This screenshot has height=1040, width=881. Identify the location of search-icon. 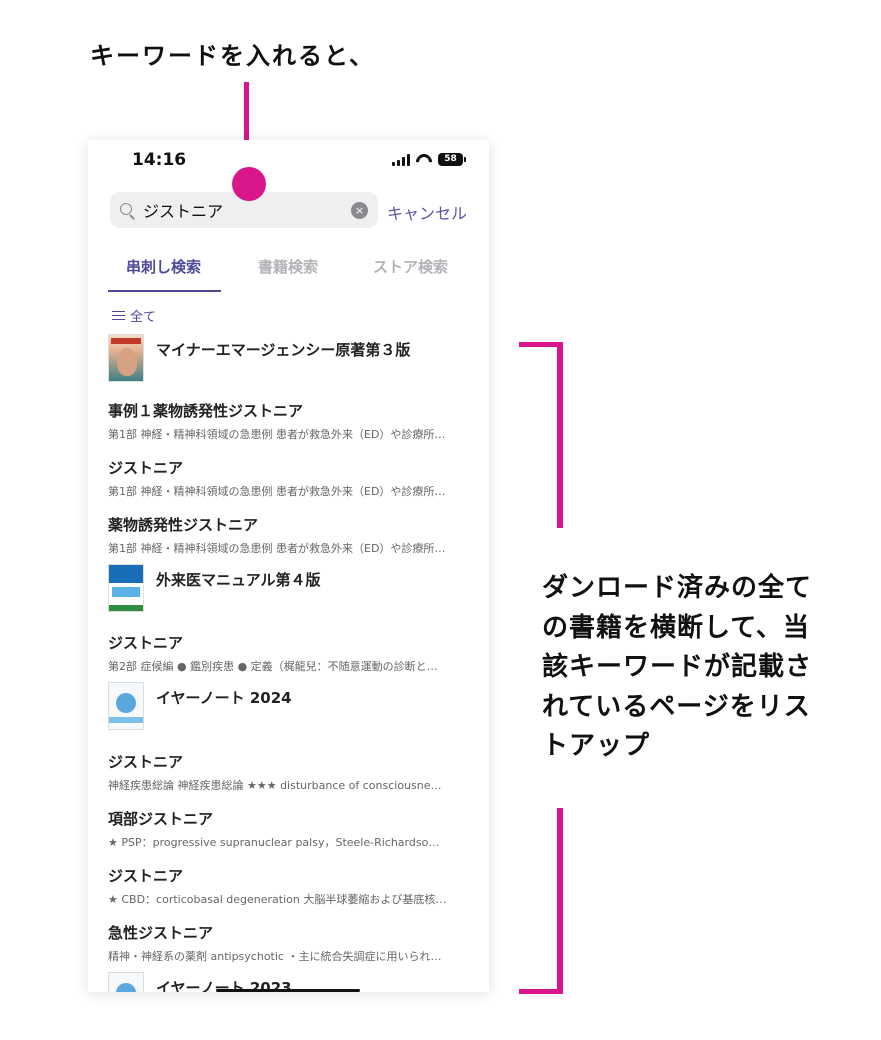
(127, 210).